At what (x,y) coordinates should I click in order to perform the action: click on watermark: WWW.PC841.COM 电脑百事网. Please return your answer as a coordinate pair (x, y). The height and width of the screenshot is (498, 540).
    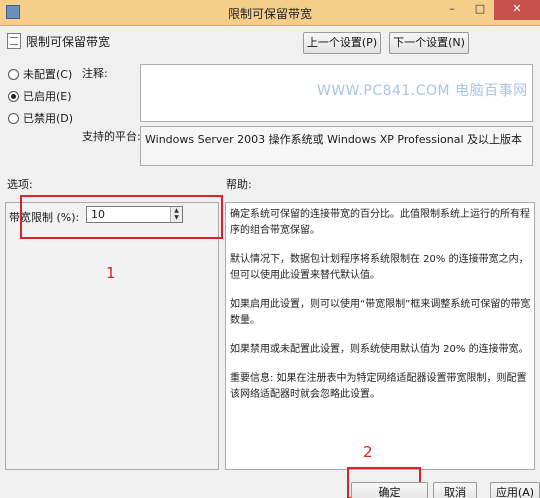
    Looking at the image, I should click on (422, 91).